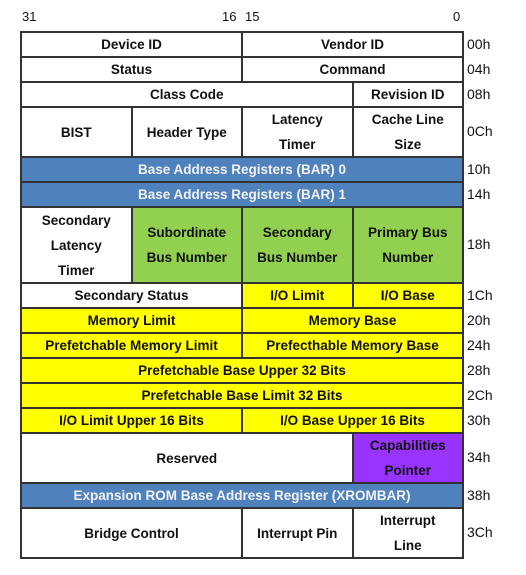 This screenshot has height=575, width=526. Describe the element at coordinates (242, 395) in the screenshot. I see `register-field-prefetchable-base-limit-32-bits: Prefetchable Base Limit 32 Bits` at that location.